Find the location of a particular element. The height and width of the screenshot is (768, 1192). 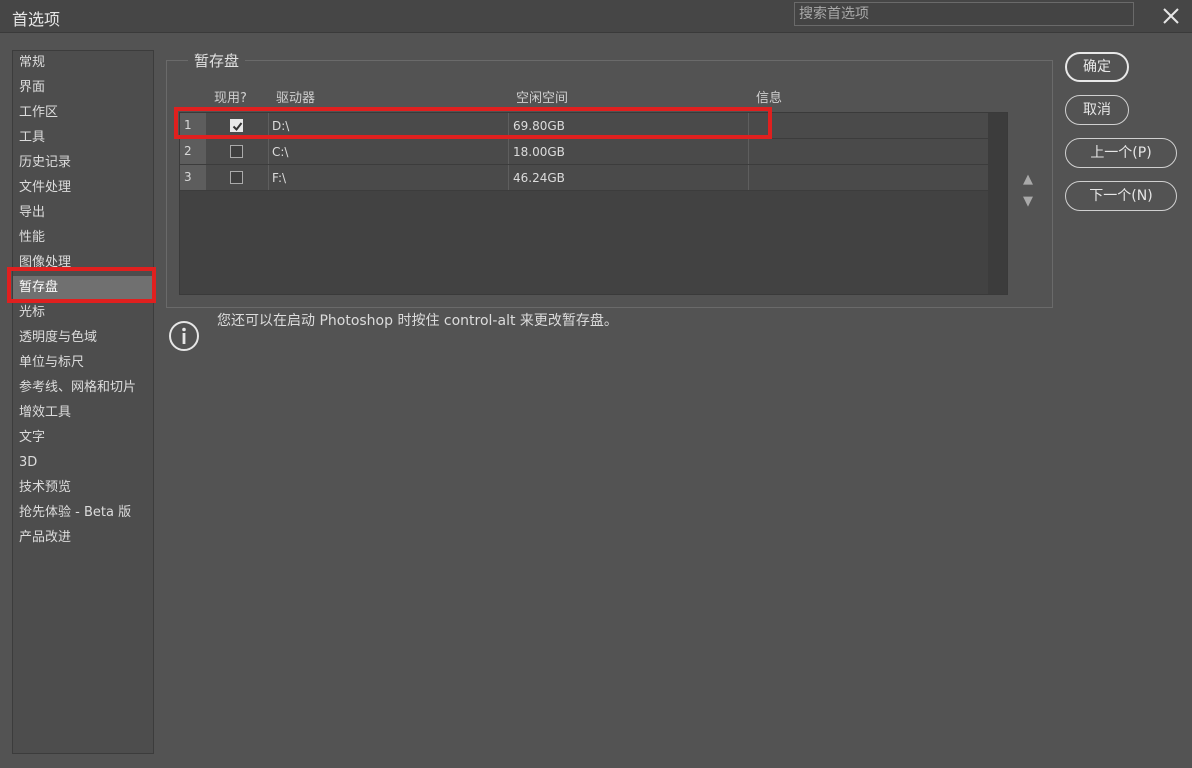

column-header-info: 信息 is located at coordinates (769, 98).